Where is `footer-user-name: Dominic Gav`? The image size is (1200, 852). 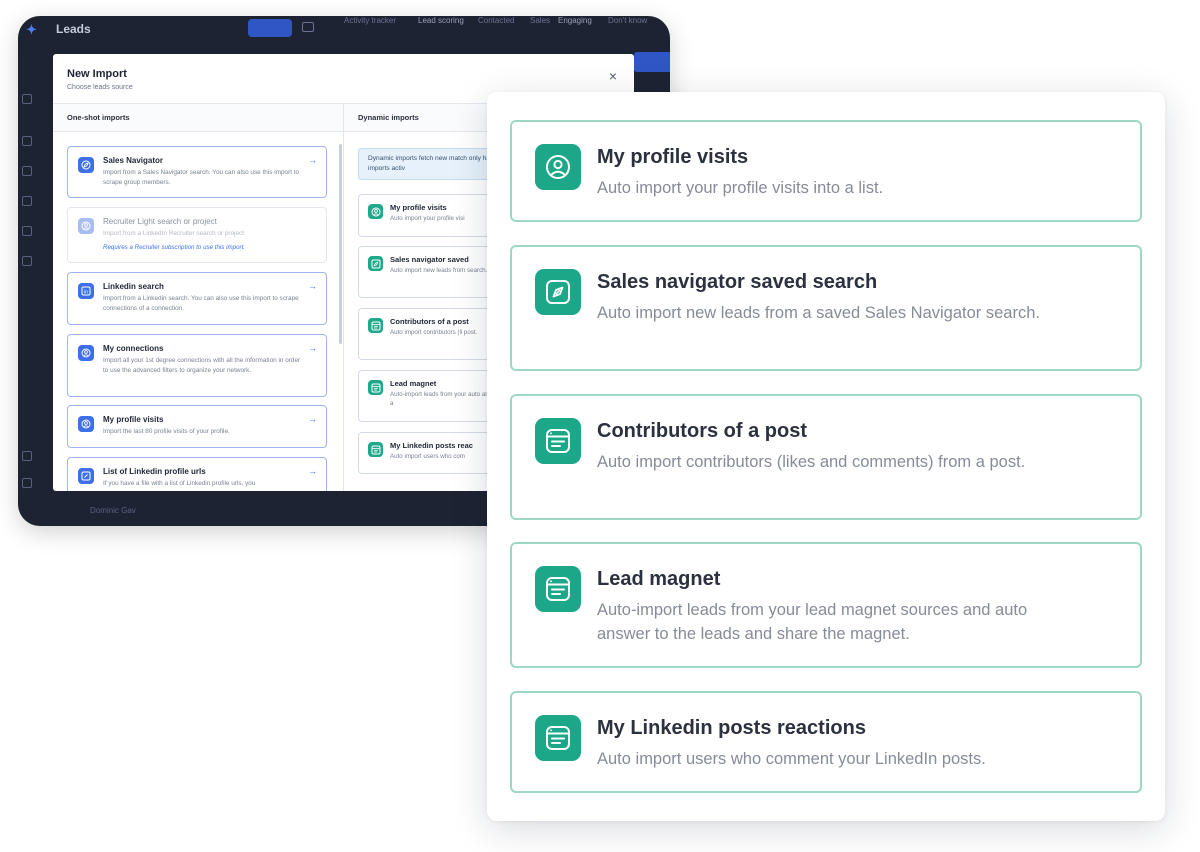
footer-user-name: Dominic Gav is located at coordinates (113, 510).